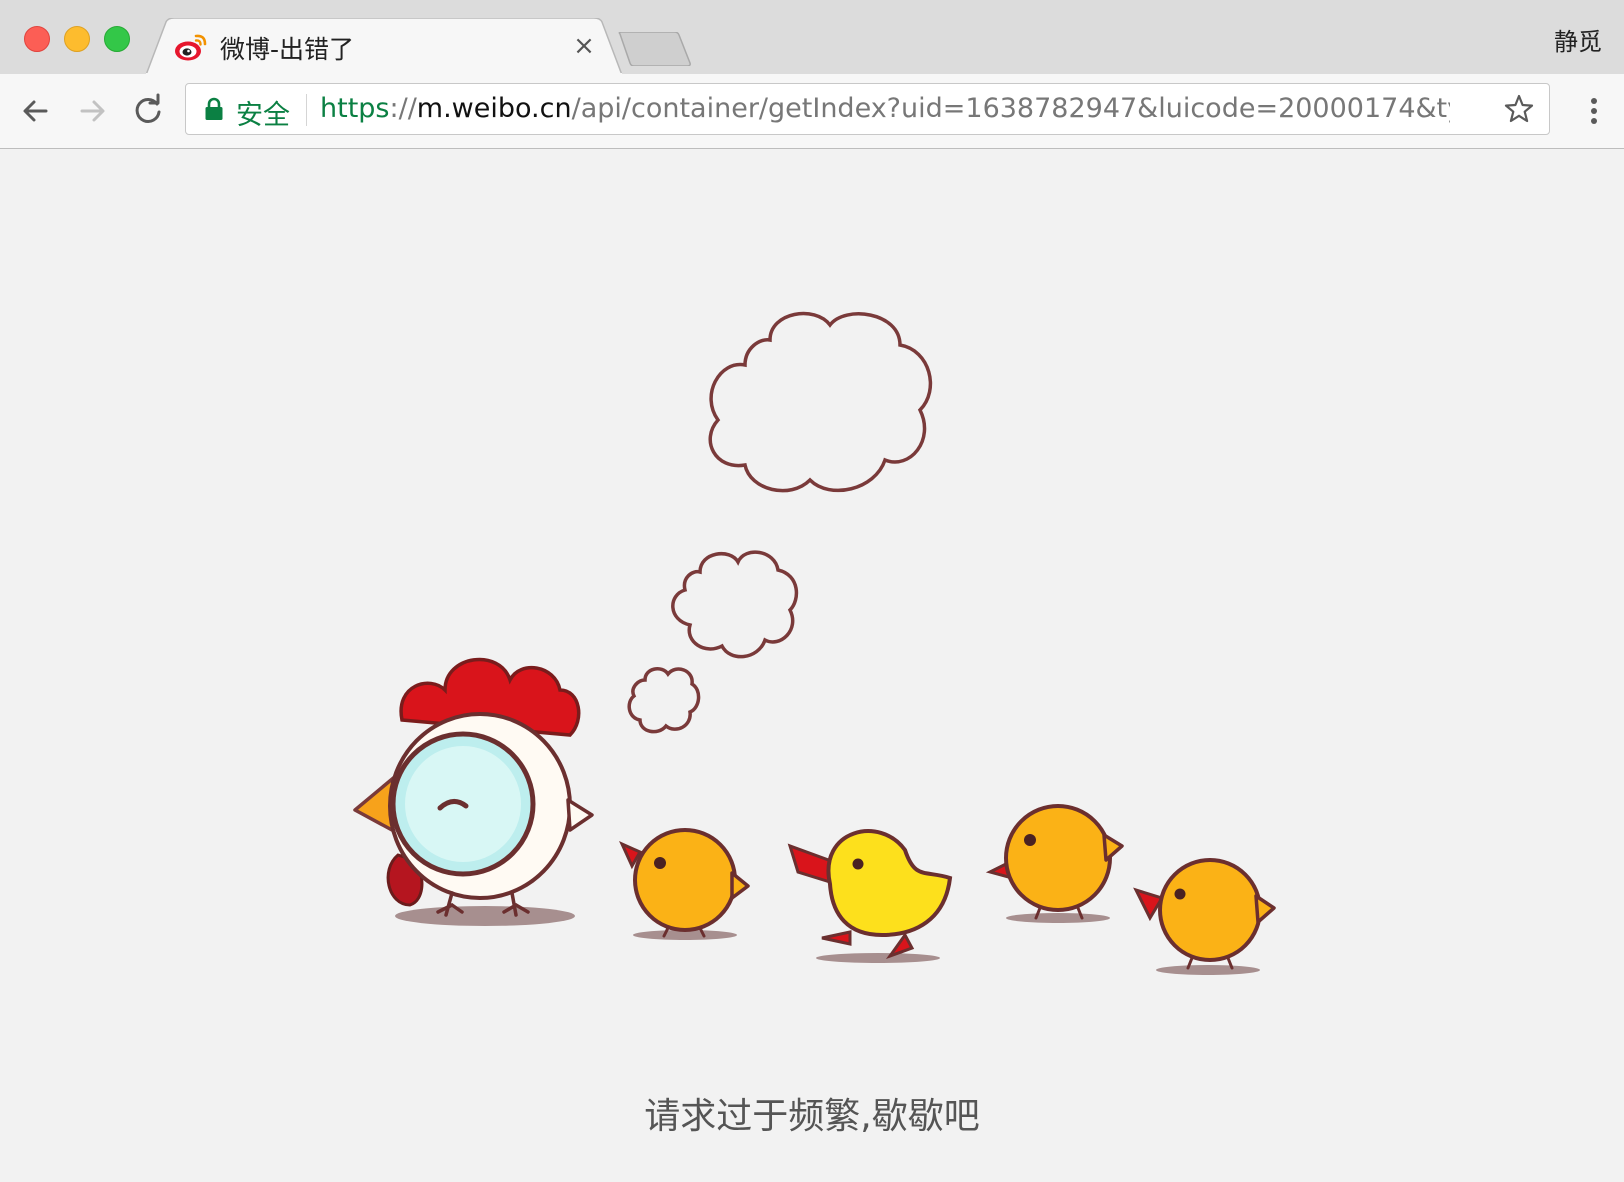  What do you see at coordinates (812, 1116) in the screenshot?
I see `error-message: 请求过于频繁,歇歇吧` at bounding box center [812, 1116].